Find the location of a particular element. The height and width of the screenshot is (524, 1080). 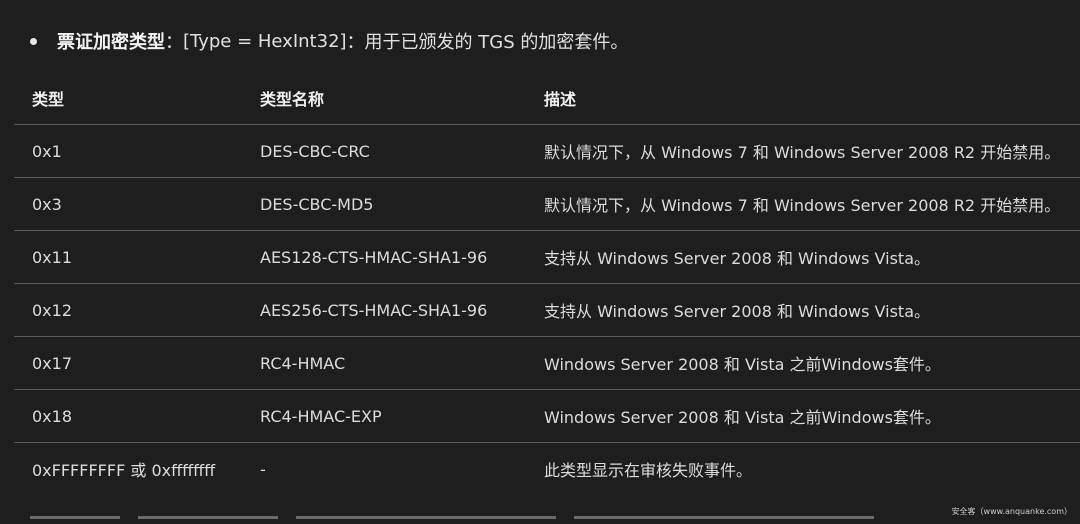

table-header-row: 类型 类型名称 描述 is located at coordinates (547, 98).